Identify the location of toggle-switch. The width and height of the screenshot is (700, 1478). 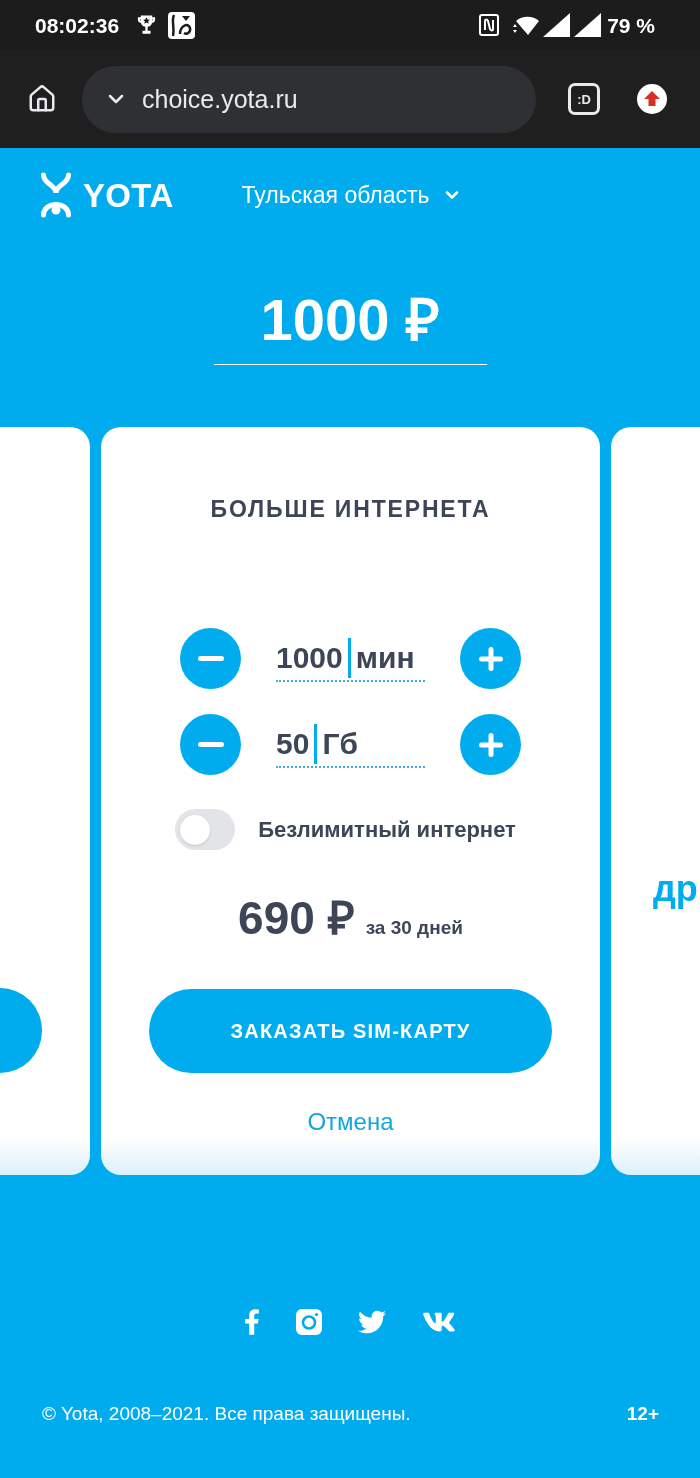
(205, 829).